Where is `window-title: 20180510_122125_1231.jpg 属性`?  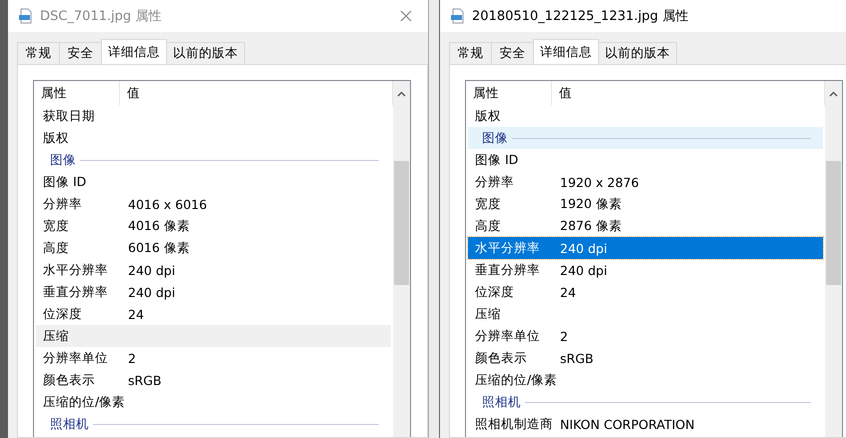 window-title: 20180510_122125_1231.jpg 属性 is located at coordinates (580, 16).